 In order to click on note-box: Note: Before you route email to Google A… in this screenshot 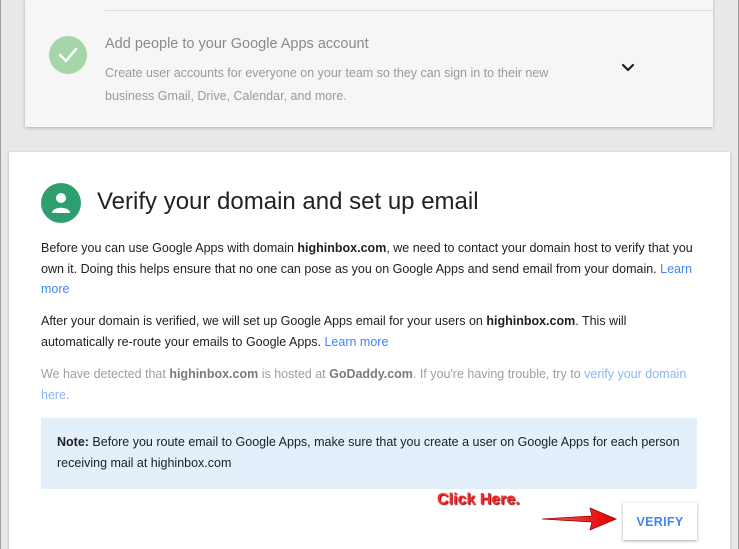, I will do `click(369, 453)`.